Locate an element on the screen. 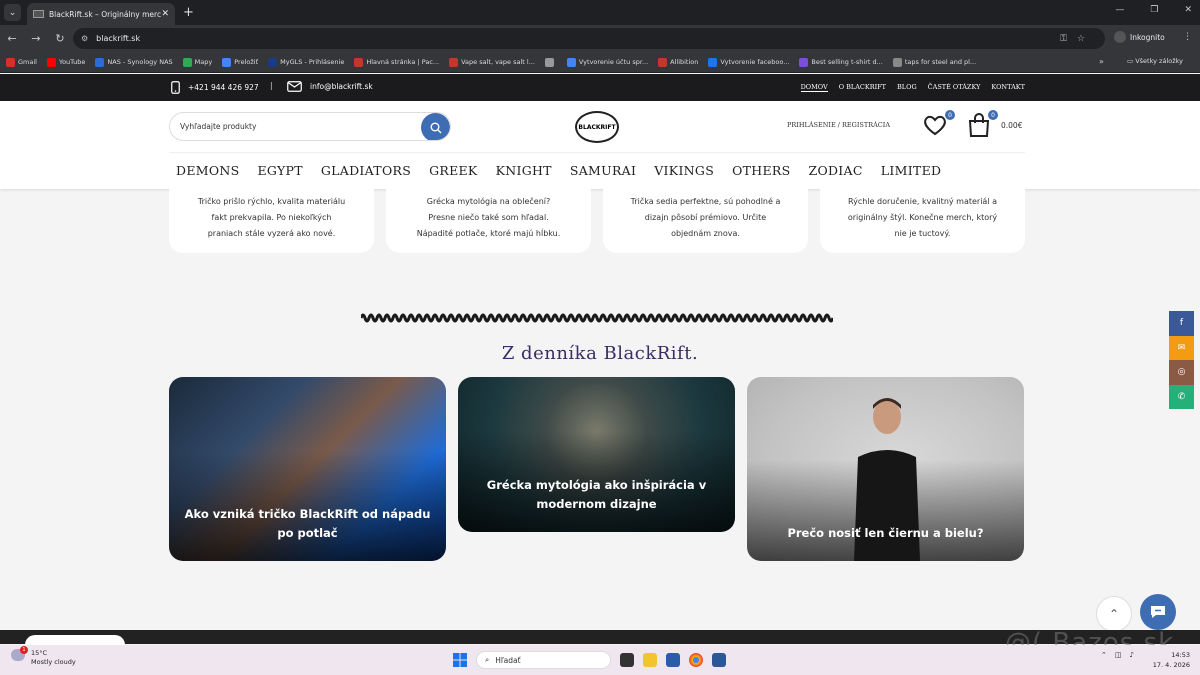  bookmark-label: Mapy is located at coordinates (203, 62).